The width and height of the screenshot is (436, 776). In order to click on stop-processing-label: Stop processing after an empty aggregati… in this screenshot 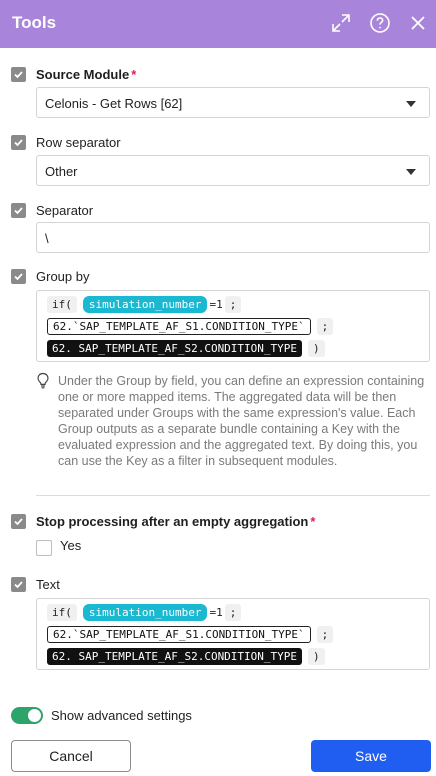, I will do `click(175, 521)`.